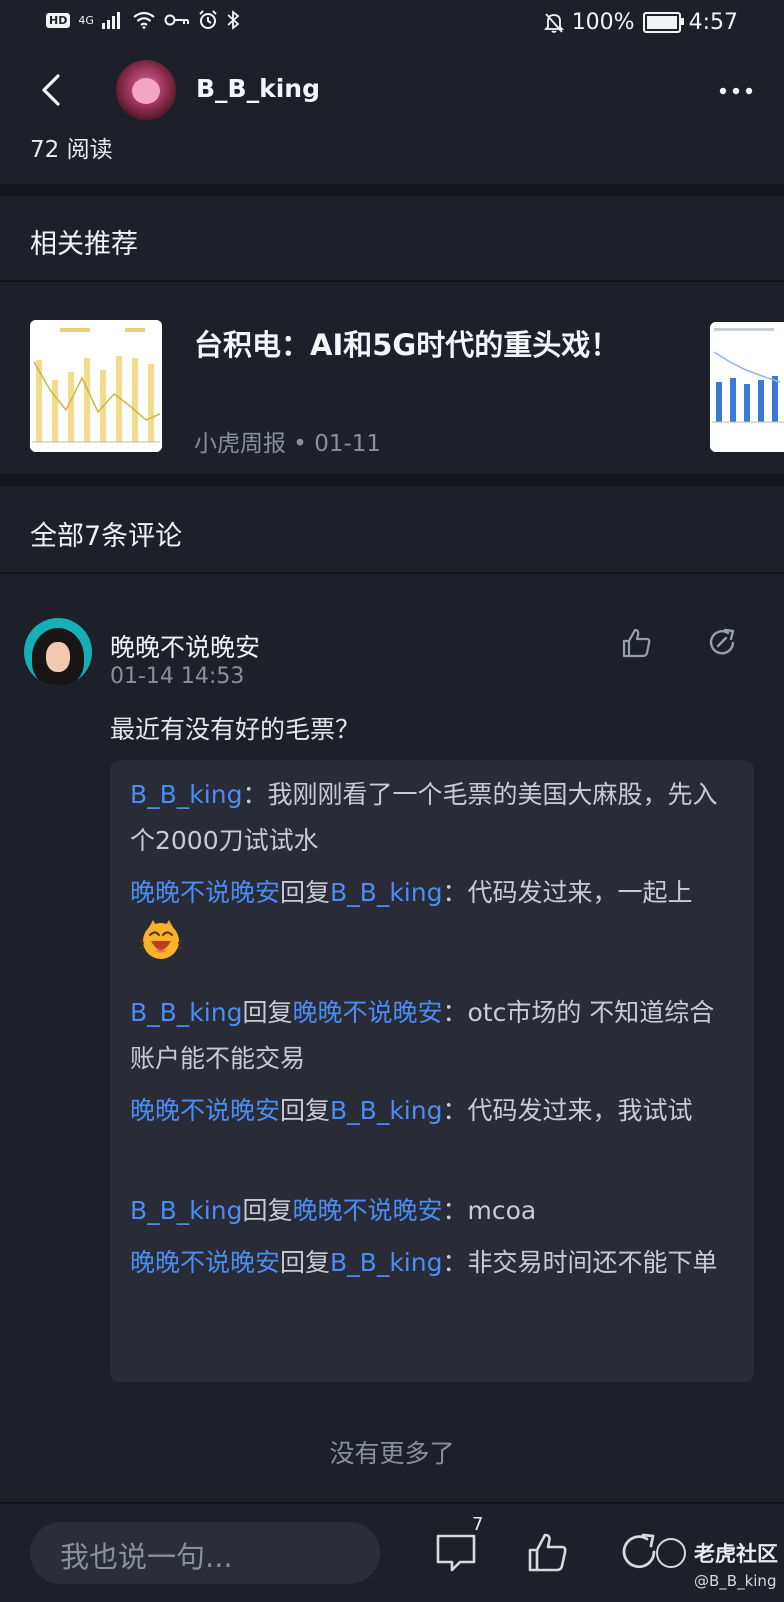 This screenshot has height=1602, width=784. What do you see at coordinates (58, 20) in the screenshot?
I see `hd-badge: HD` at bounding box center [58, 20].